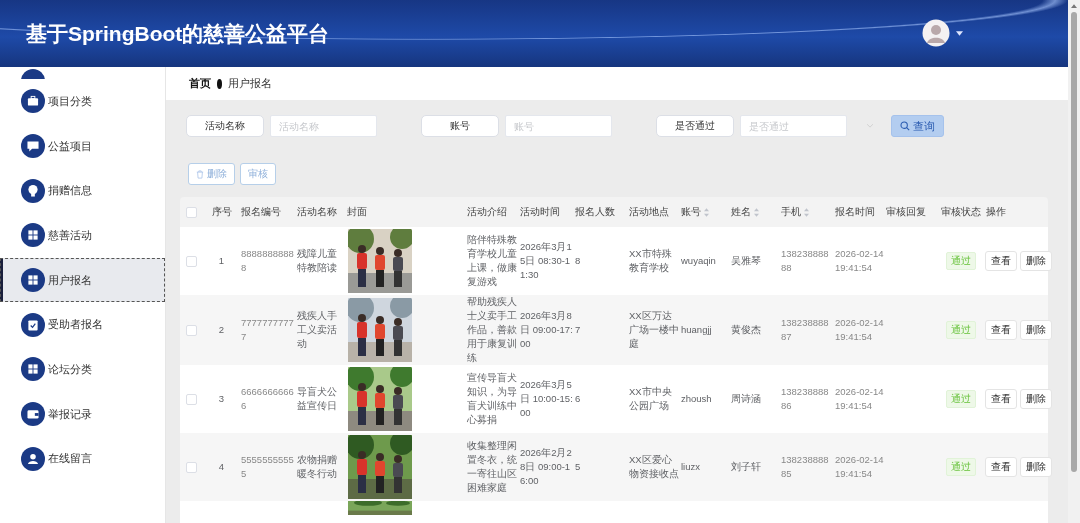 This screenshot has width=1080, height=523. What do you see at coordinates (805, 467) in the screenshot?
I see `table-cell-text: 13823888885` at bounding box center [805, 467].